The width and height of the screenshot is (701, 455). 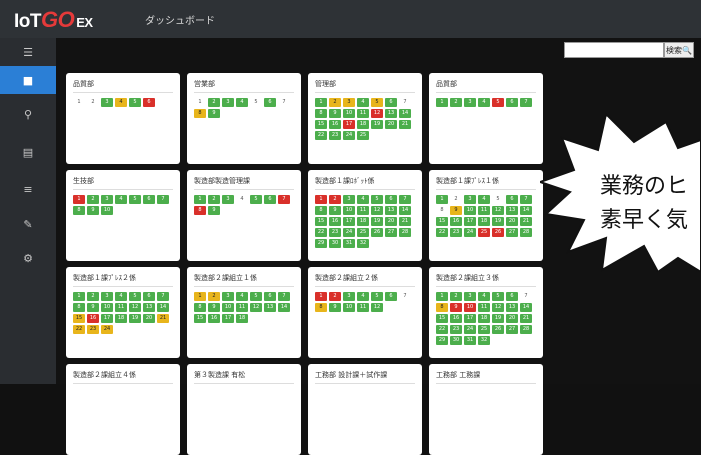 I want to click on department-card: 品質部 1 2 3 4 5 6, so click(x=123, y=118).